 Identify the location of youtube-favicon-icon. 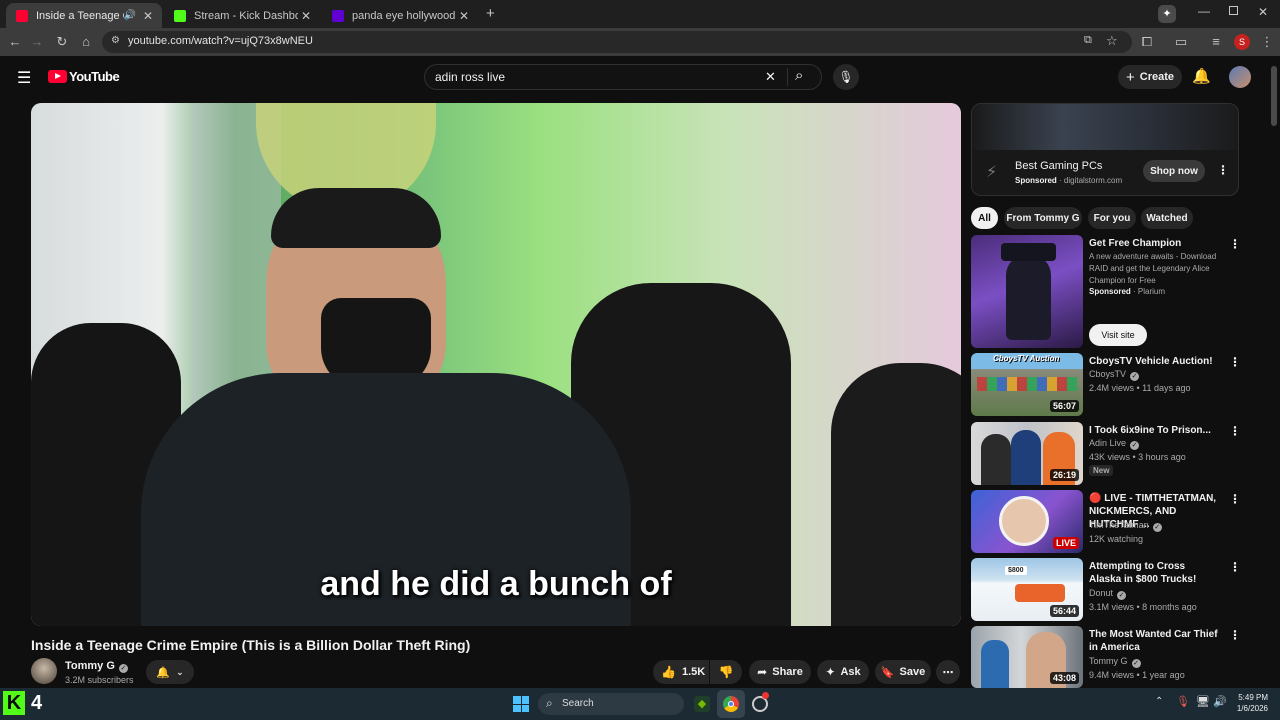
(22, 15).